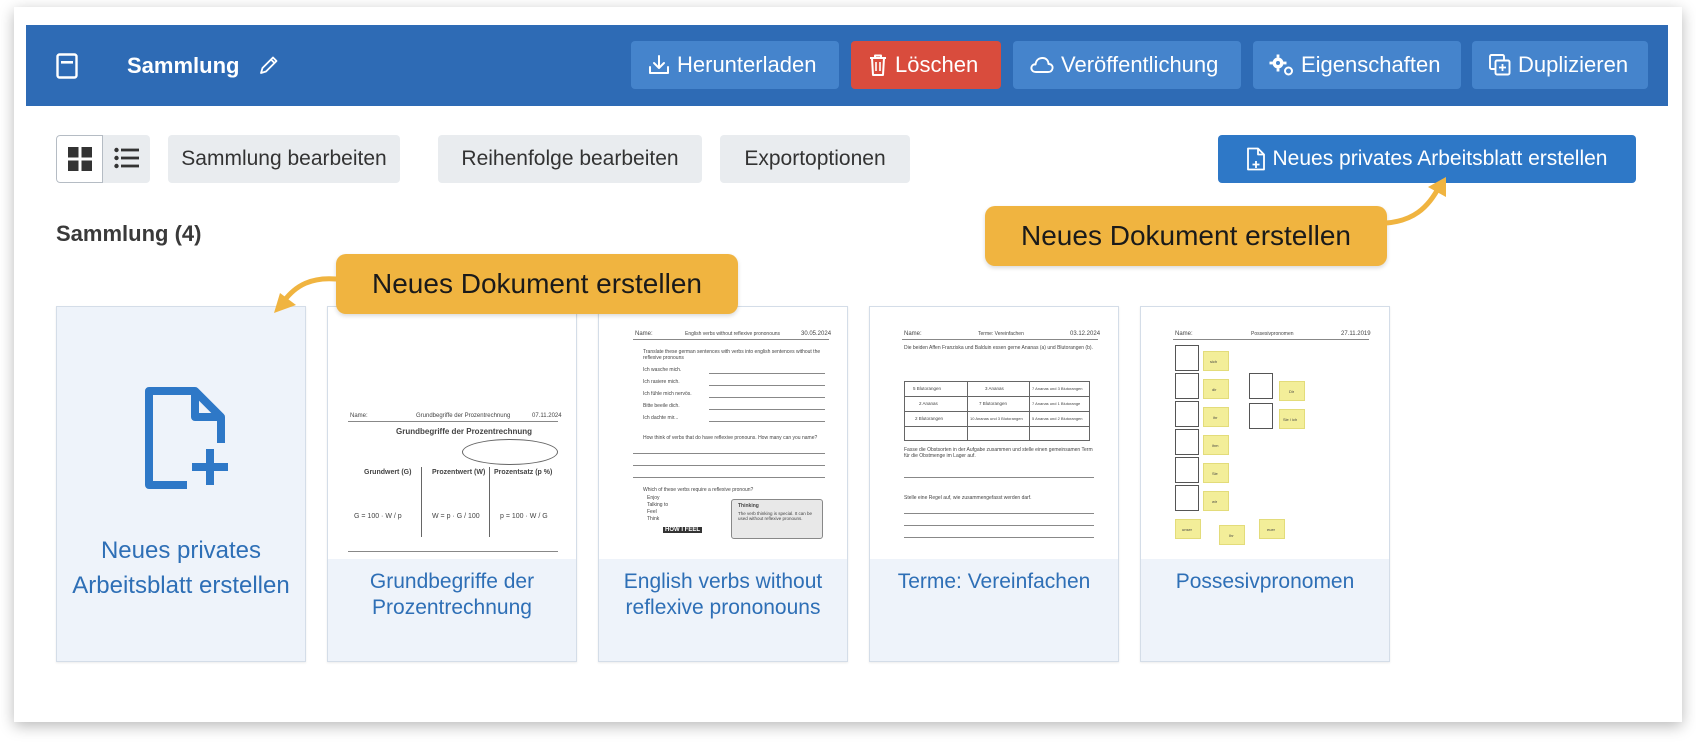 The height and width of the screenshot is (746, 1696). I want to click on sticky-note: ihr, so click(1216, 417).